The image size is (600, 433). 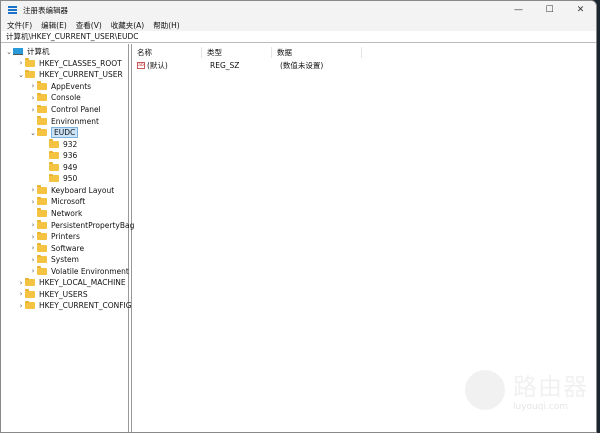 I want to click on tree-item: 932, so click(x=59, y=144).